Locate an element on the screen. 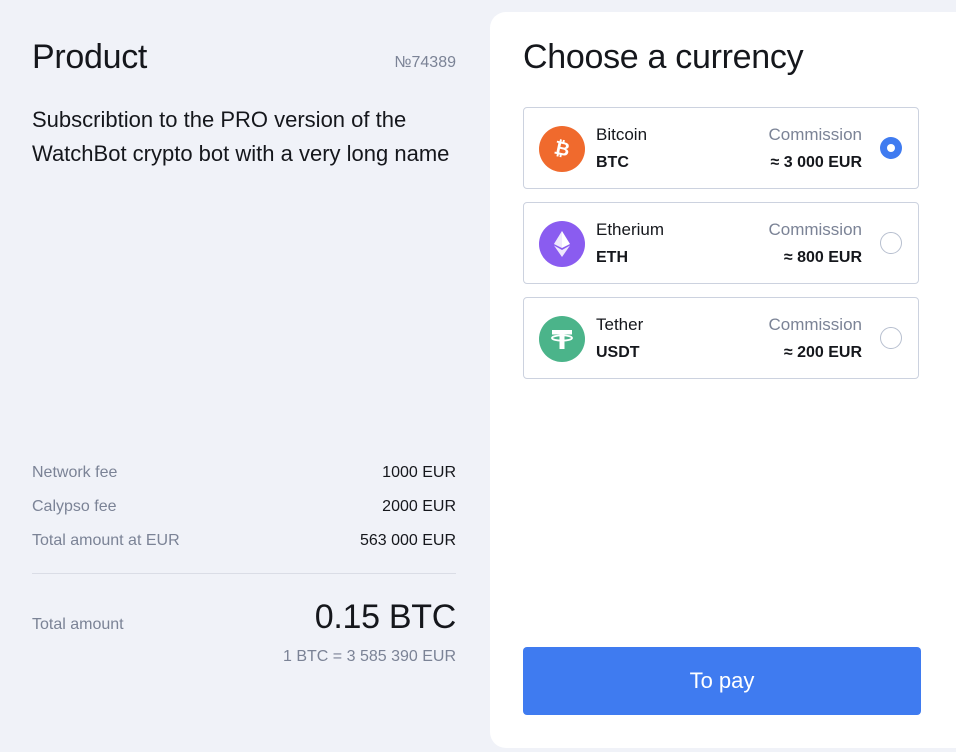 Image resolution: width=956 pixels, height=752 pixels. commission-value: ≈ 200 EUR is located at coordinates (822, 352).